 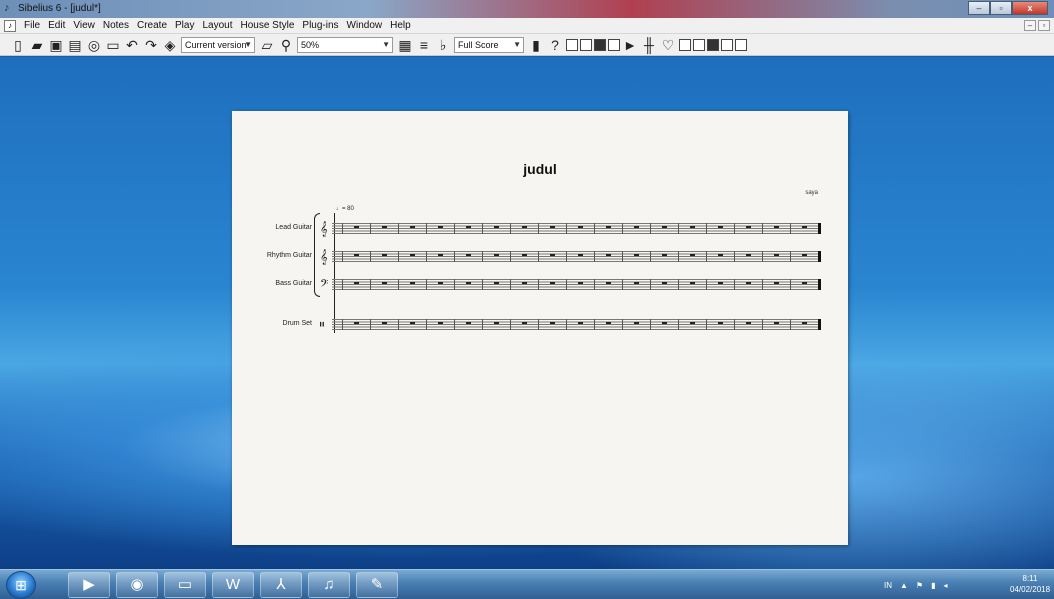 What do you see at coordinates (1044, 25) in the screenshot?
I see `document-restore-button: ▫` at bounding box center [1044, 25].